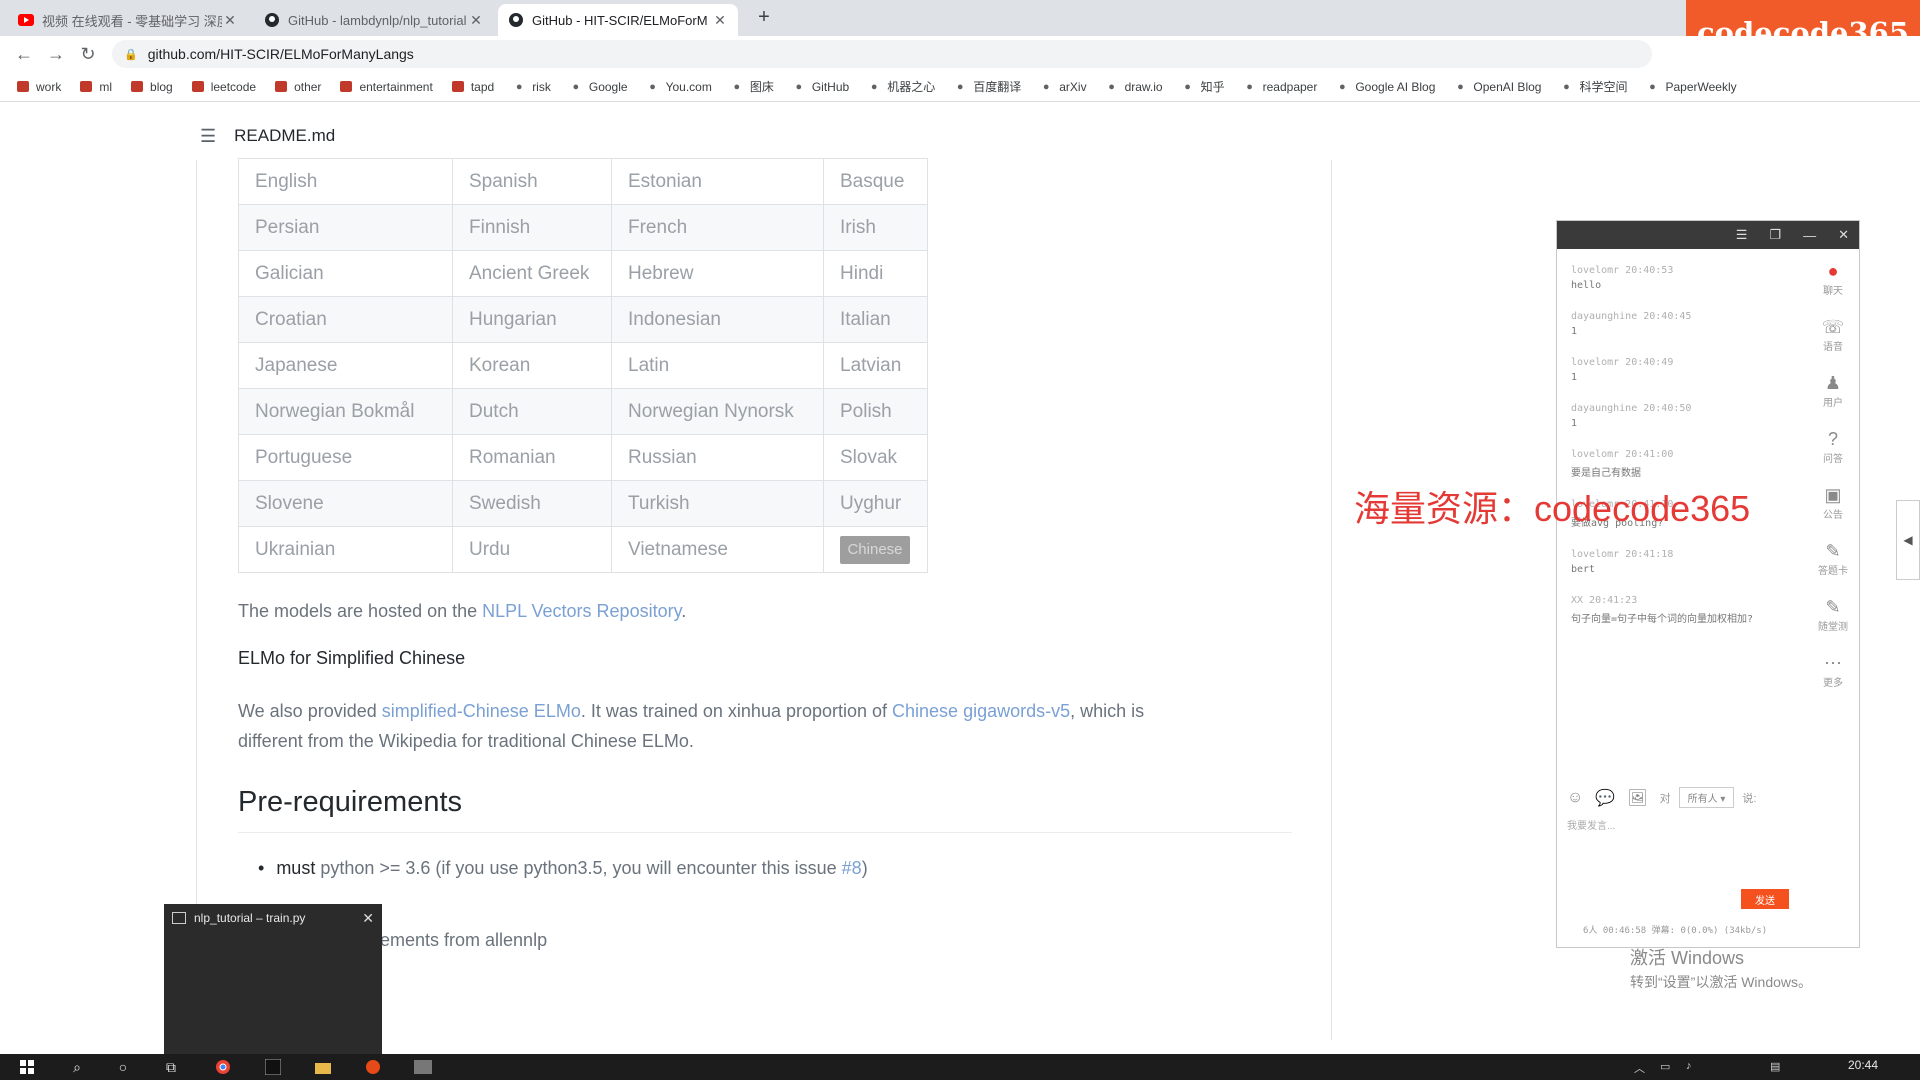 This screenshot has width=1920, height=1080. I want to click on chat-side-item: ☏ 语音, so click(1833, 335).